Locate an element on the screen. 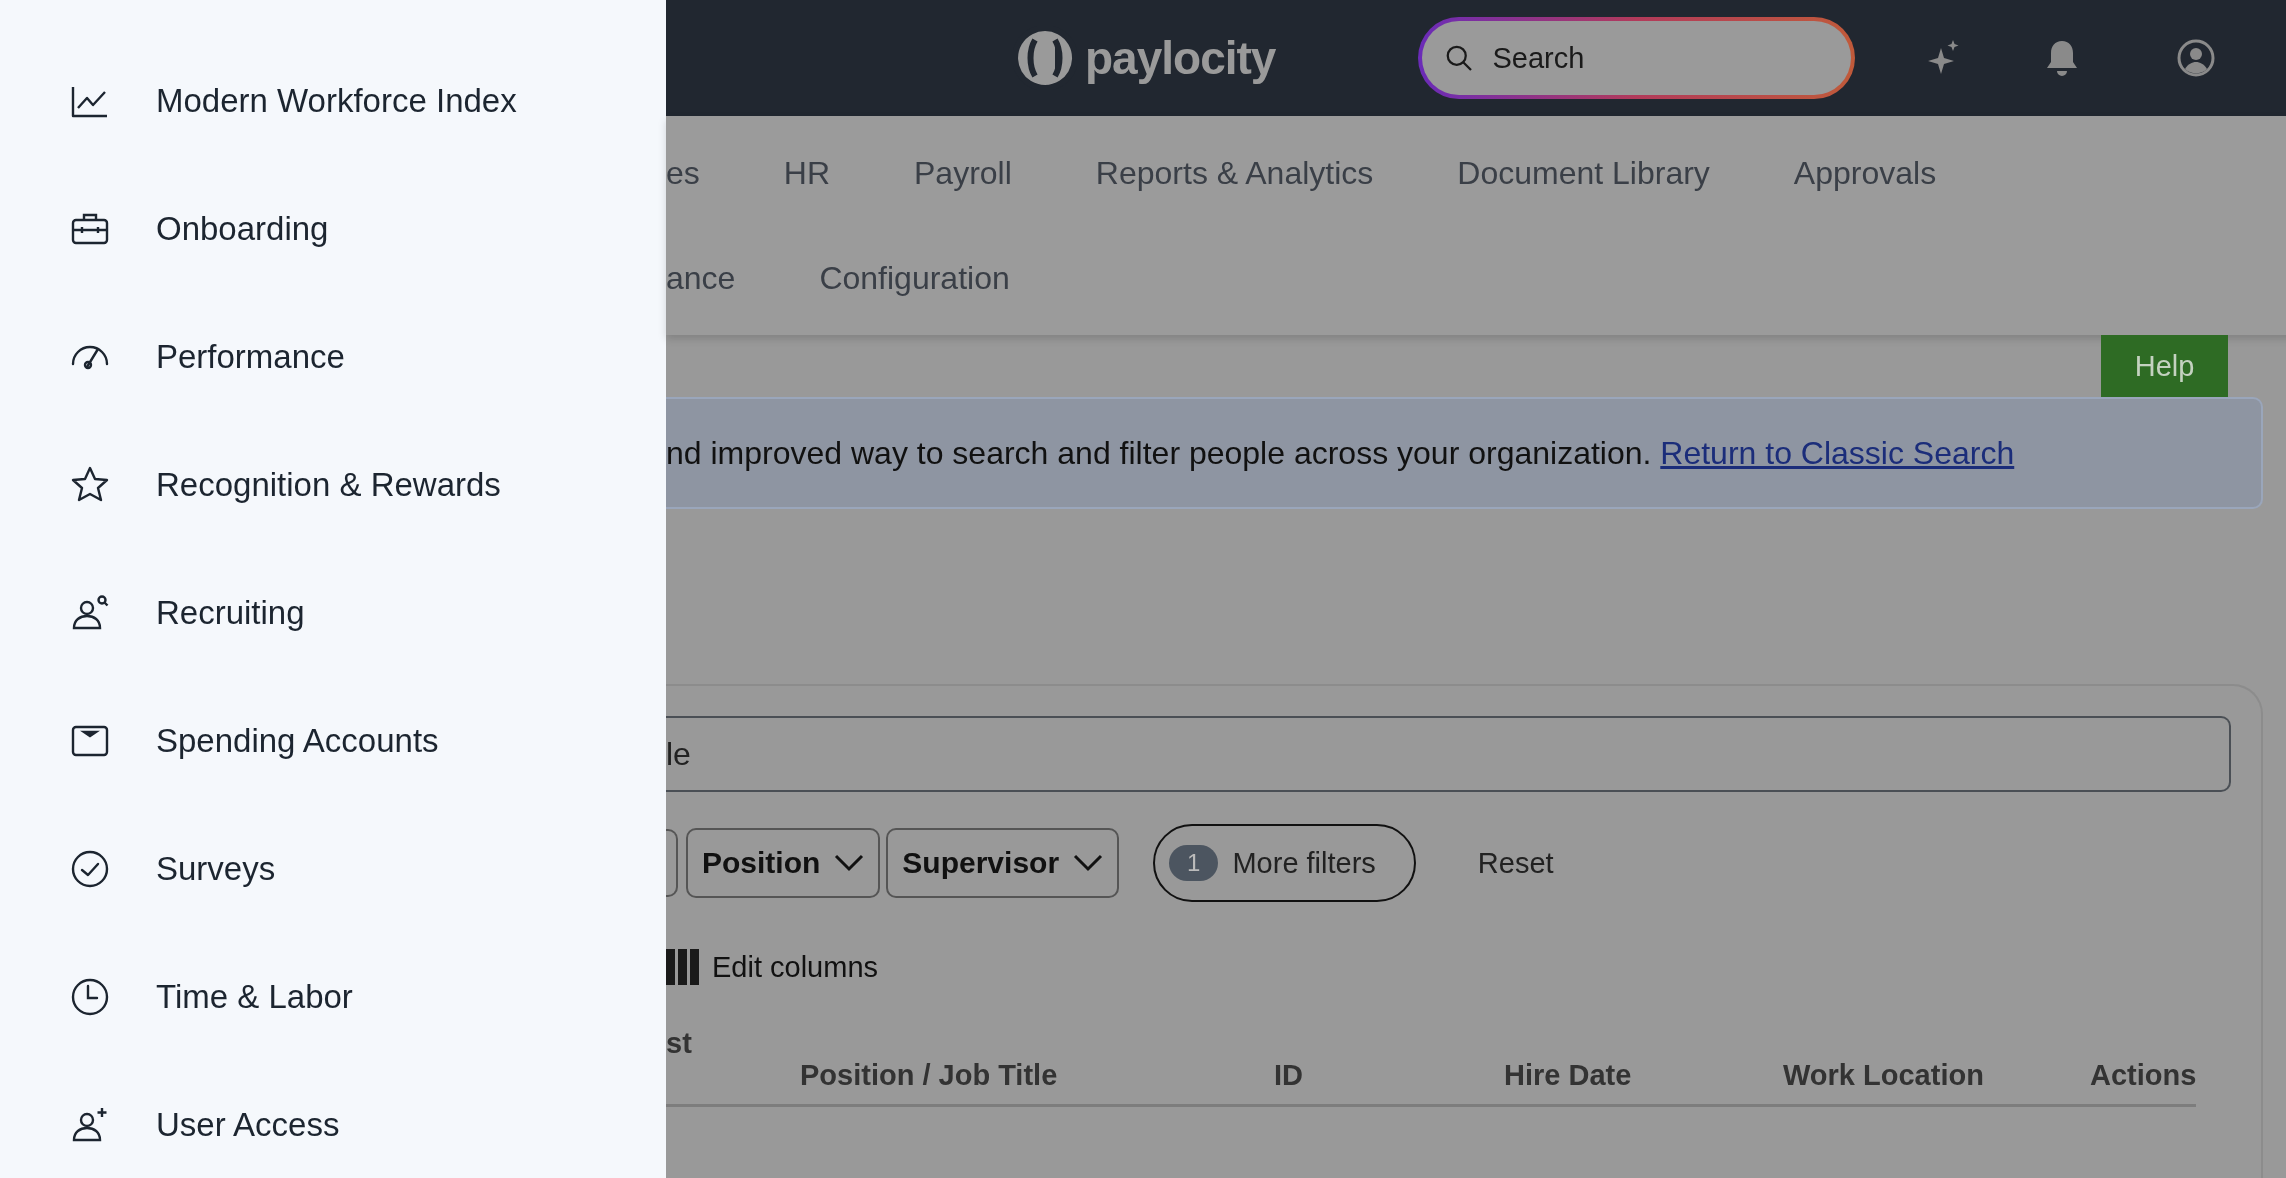  column-header: Actions is located at coordinates (2143, 1075).